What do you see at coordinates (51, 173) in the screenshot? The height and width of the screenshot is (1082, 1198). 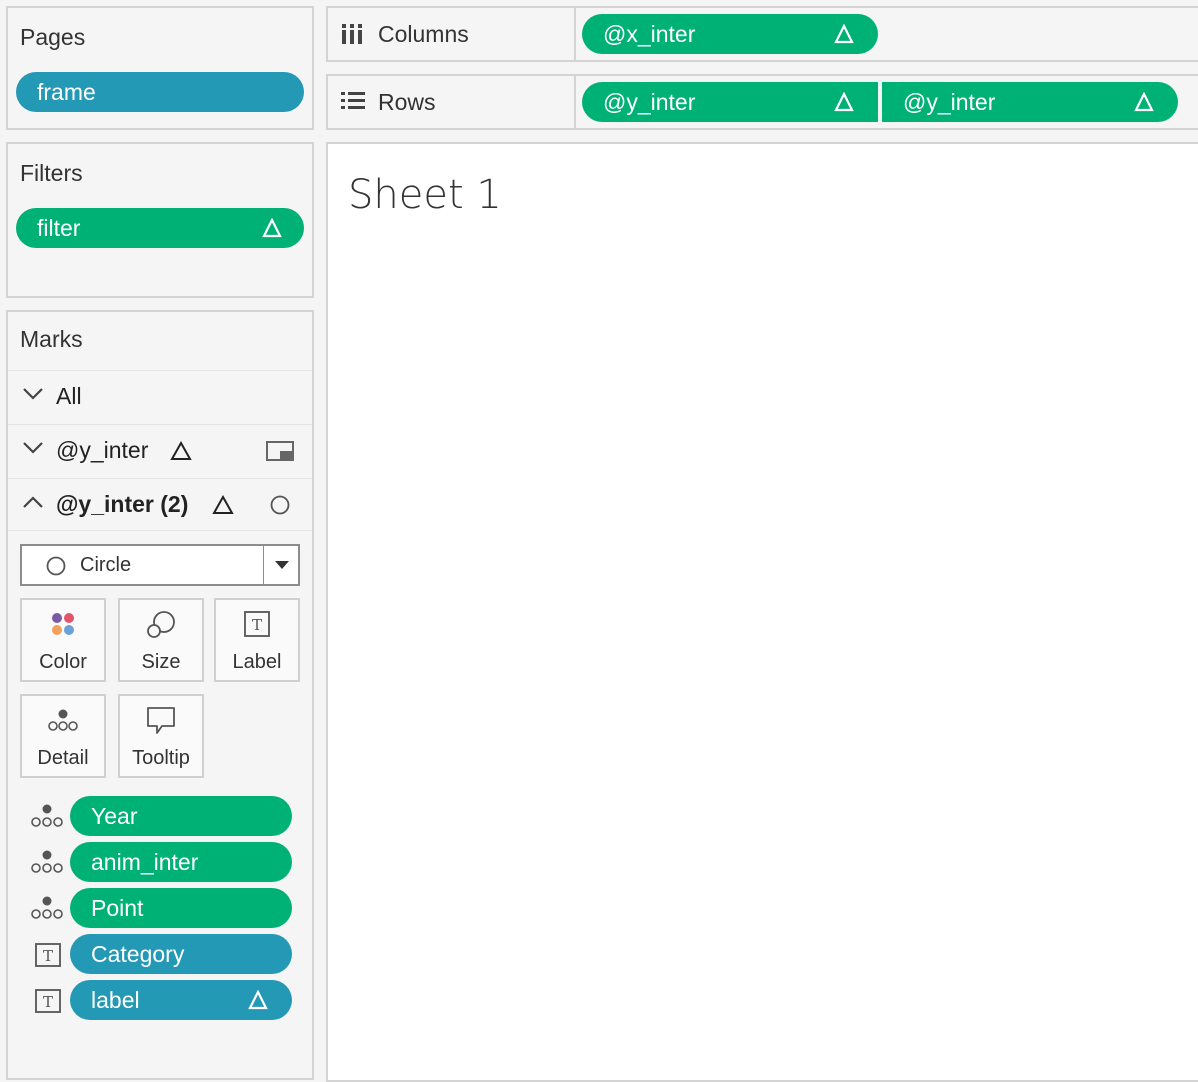 I see `filters-title: Filters` at bounding box center [51, 173].